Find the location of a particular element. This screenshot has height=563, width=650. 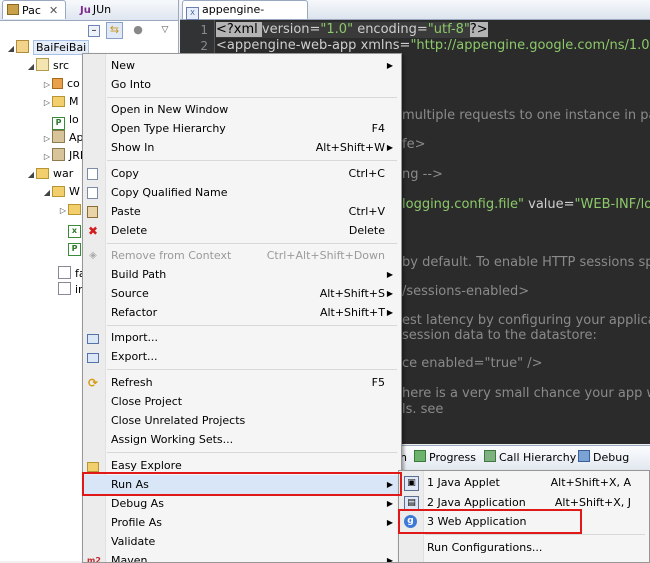

tab-progress: Progress is located at coordinates (445, 458).